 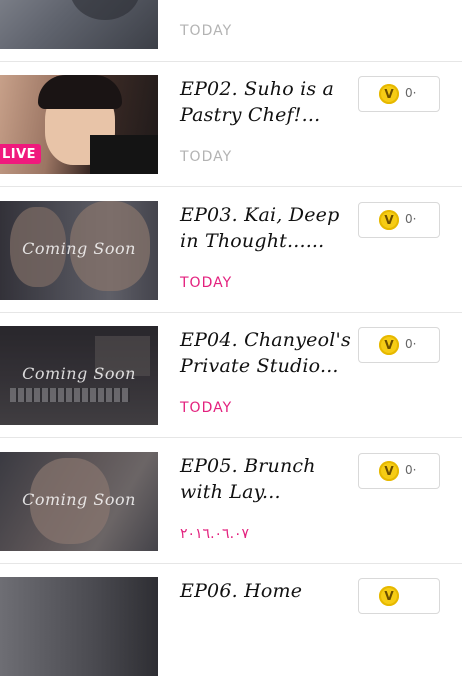 I want to click on live-badge: LIVE, so click(x=21, y=154).